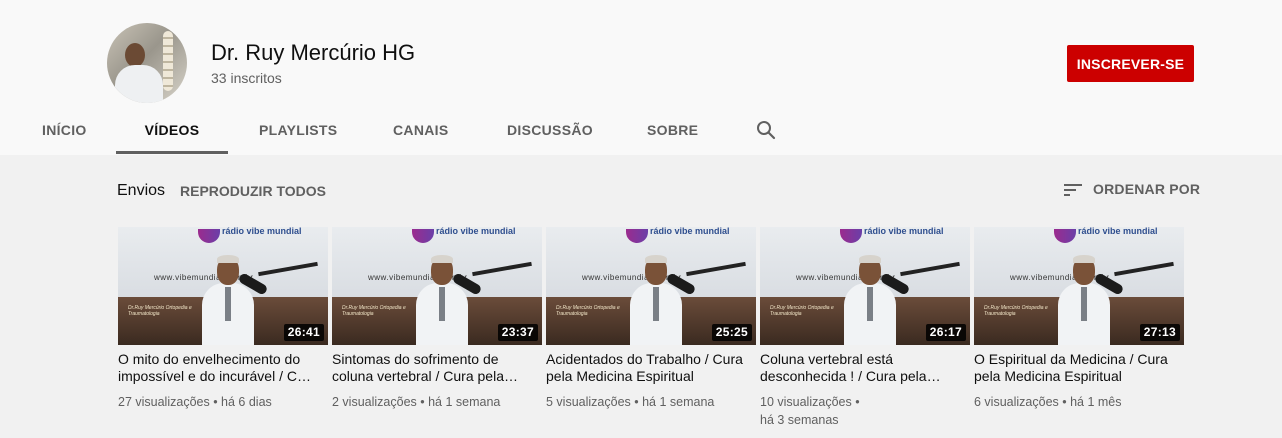 This screenshot has width=1282, height=438. What do you see at coordinates (731, 332) in the screenshot?
I see `video-duration: 25:25` at bounding box center [731, 332].